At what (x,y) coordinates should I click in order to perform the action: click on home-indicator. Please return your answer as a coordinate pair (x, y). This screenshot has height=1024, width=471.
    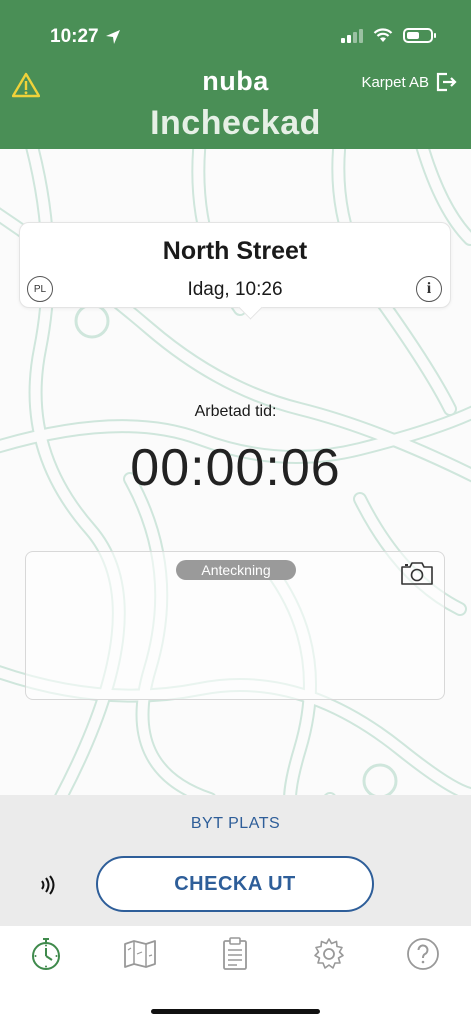
    Looking at the image, I should click on (235, 1011).